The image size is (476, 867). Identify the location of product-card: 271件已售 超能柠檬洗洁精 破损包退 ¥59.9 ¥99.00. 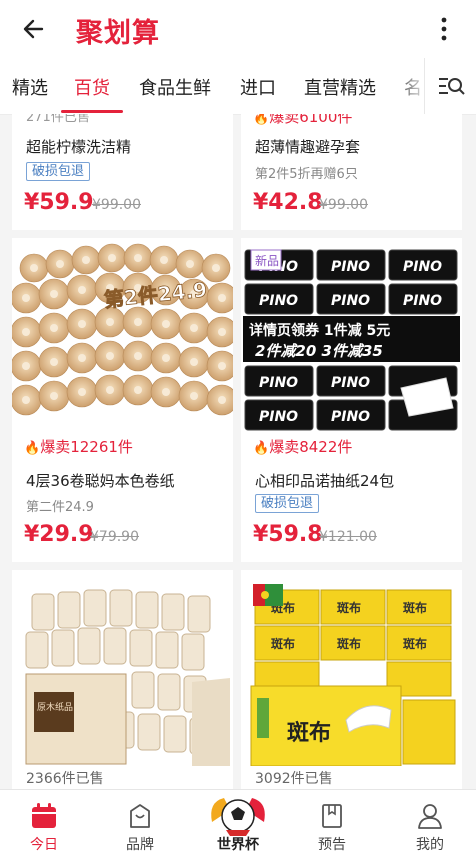
(122, 172).